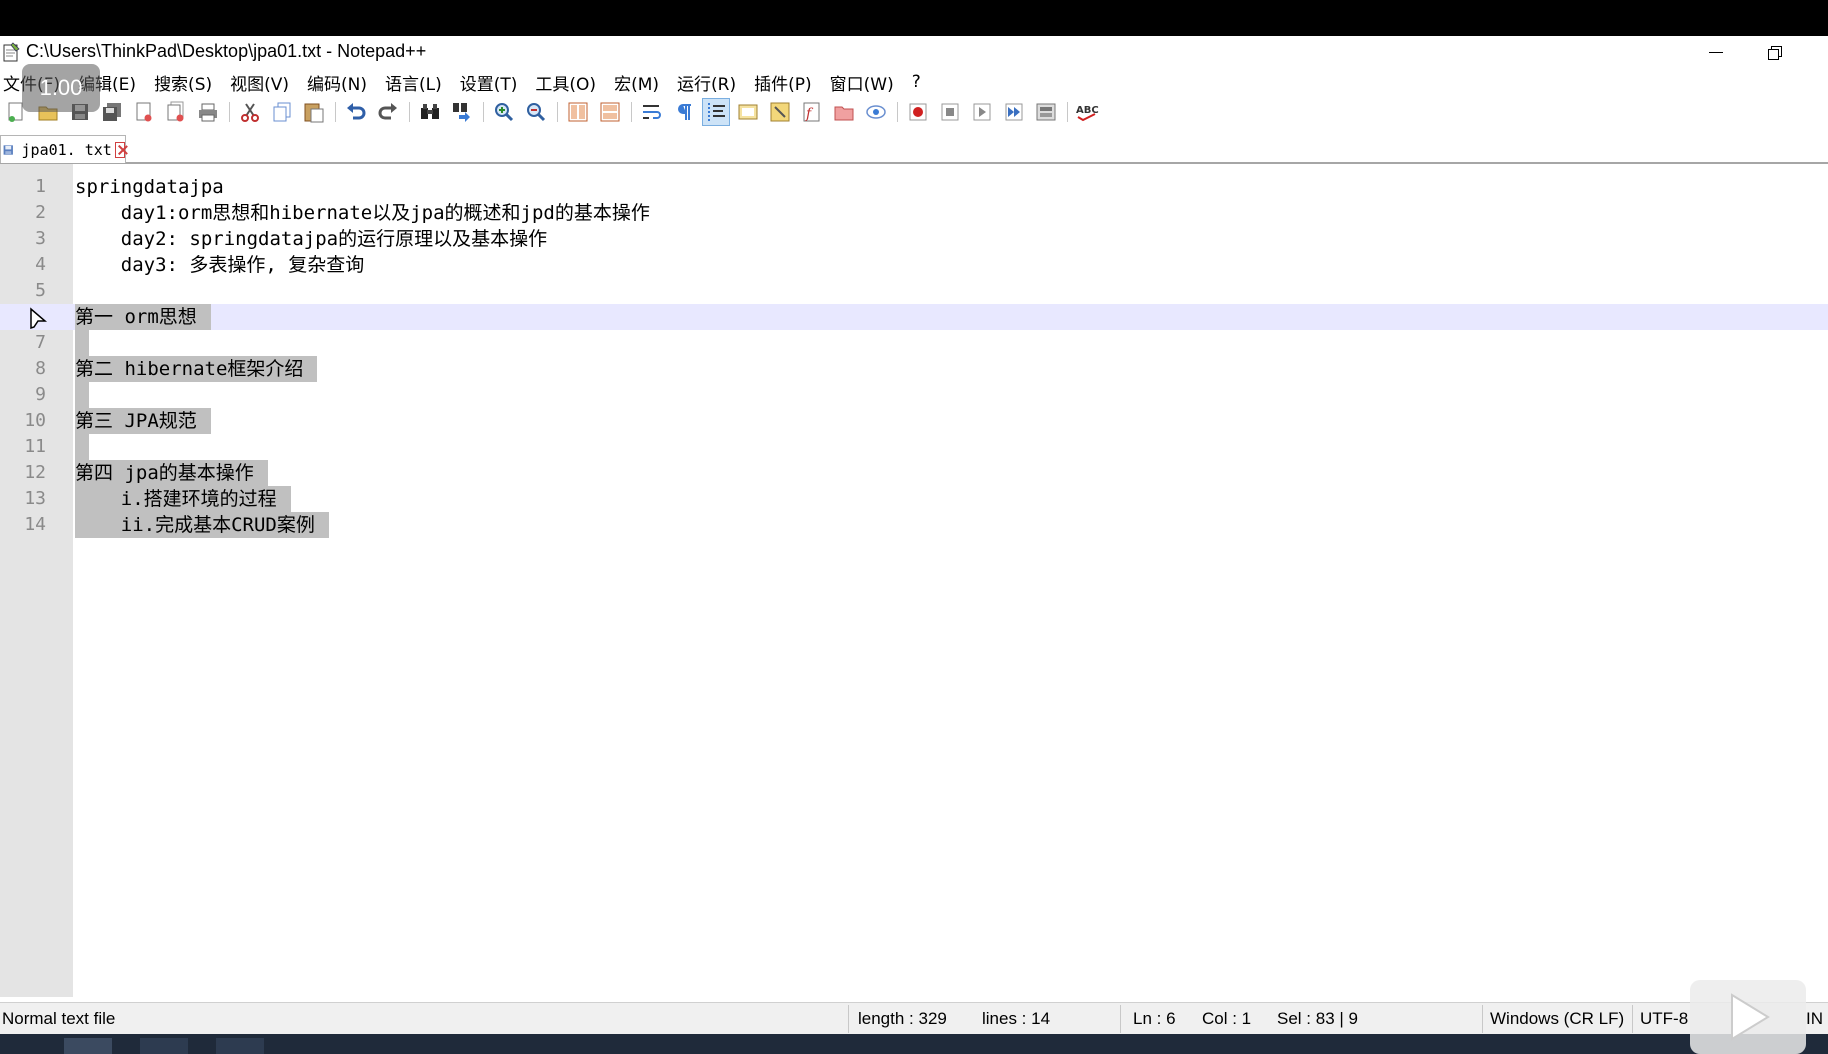 The height and width of the screenshot is (1054, 1828). Describe the element at coordinates (1014, 112) in the screenshot. I see `run-macro-multiple-icon` at that location.